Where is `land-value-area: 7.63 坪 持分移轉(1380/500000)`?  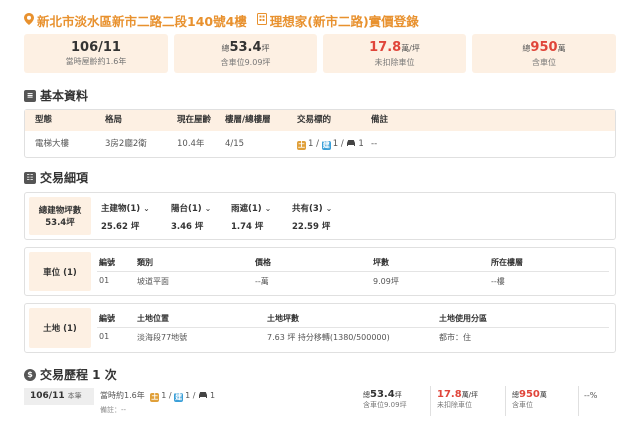
land-value-area: 7.63 坪 持分移轉(1380/500000) is located at coordinates (328, 337).